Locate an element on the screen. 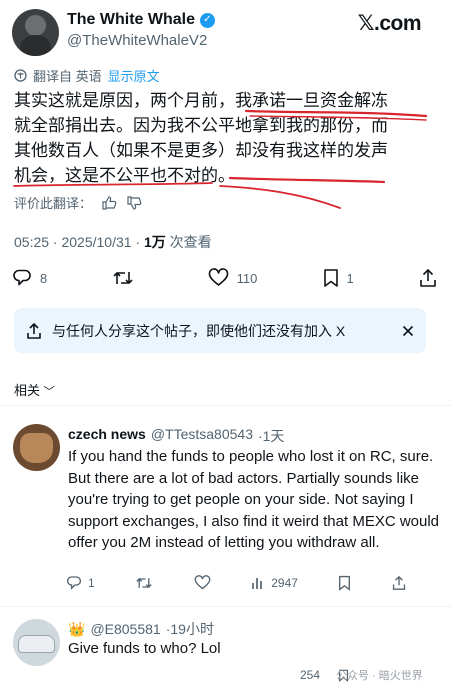 The image size is (451, 695). reply-author-handle: @E805581 is located at coordinates (125, 629).